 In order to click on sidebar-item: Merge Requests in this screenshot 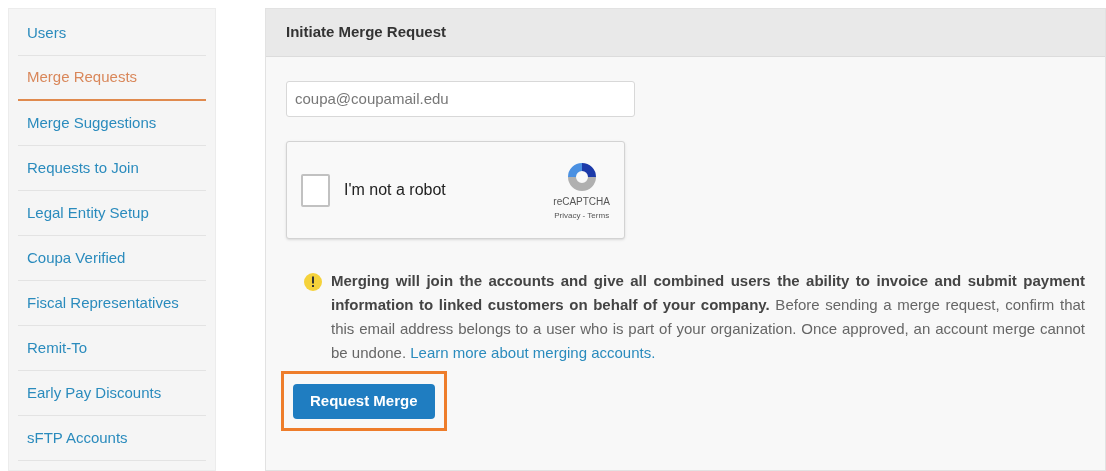, I will do `click(112, 78)`.